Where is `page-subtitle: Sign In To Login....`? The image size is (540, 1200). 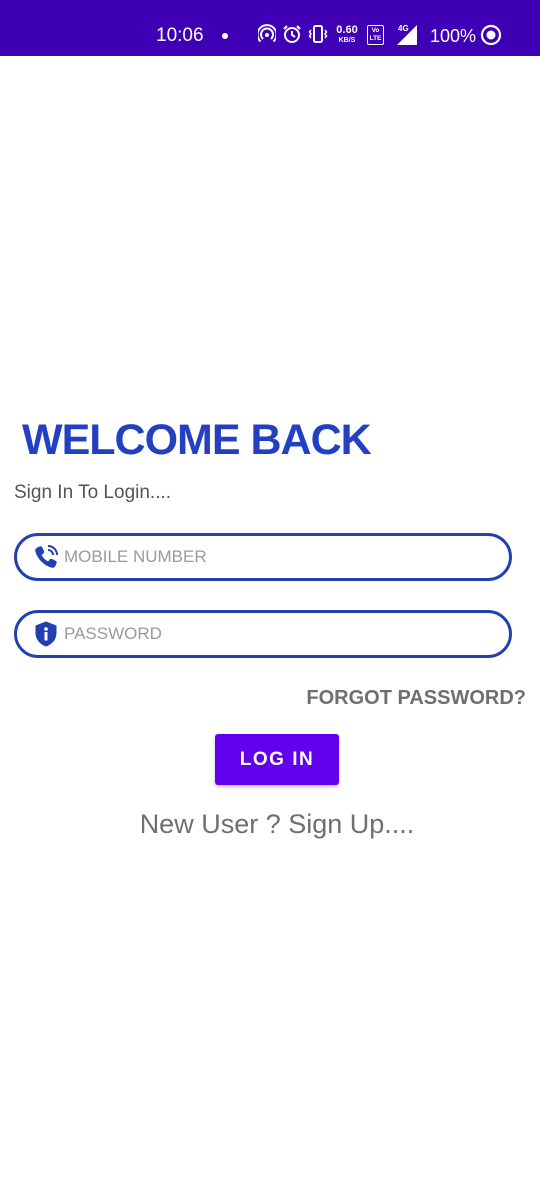
page-subtitle: Sign In To Login.... is located at coordinates (93, 492).